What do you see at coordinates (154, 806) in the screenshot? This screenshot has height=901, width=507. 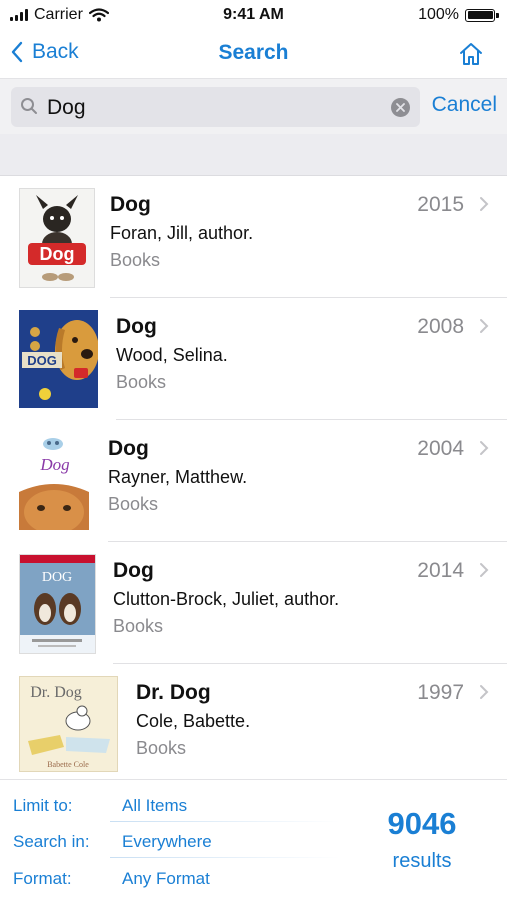 I see `limit-value: All Items` at bounding box center [154, 806].